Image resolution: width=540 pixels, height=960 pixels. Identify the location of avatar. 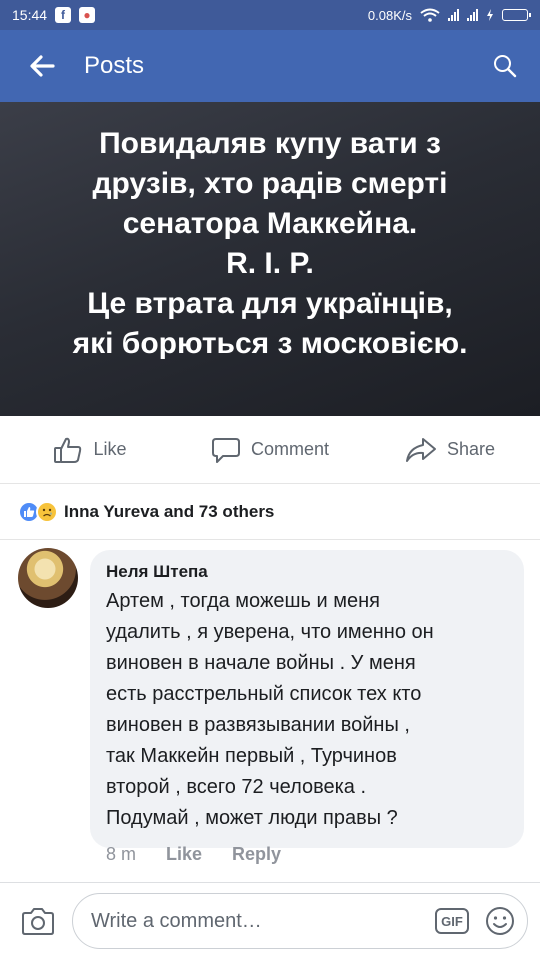
(48, 578).